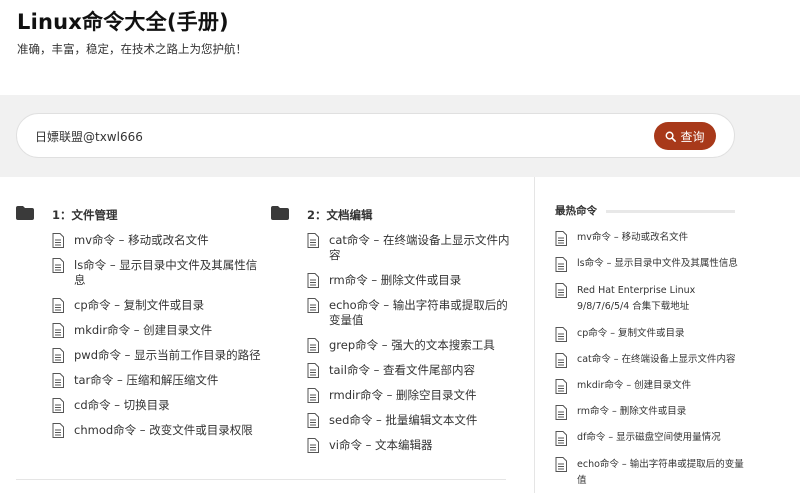  I want to click on list-item: rmdir命令 – 删除空目录文件, so click(409, 395).